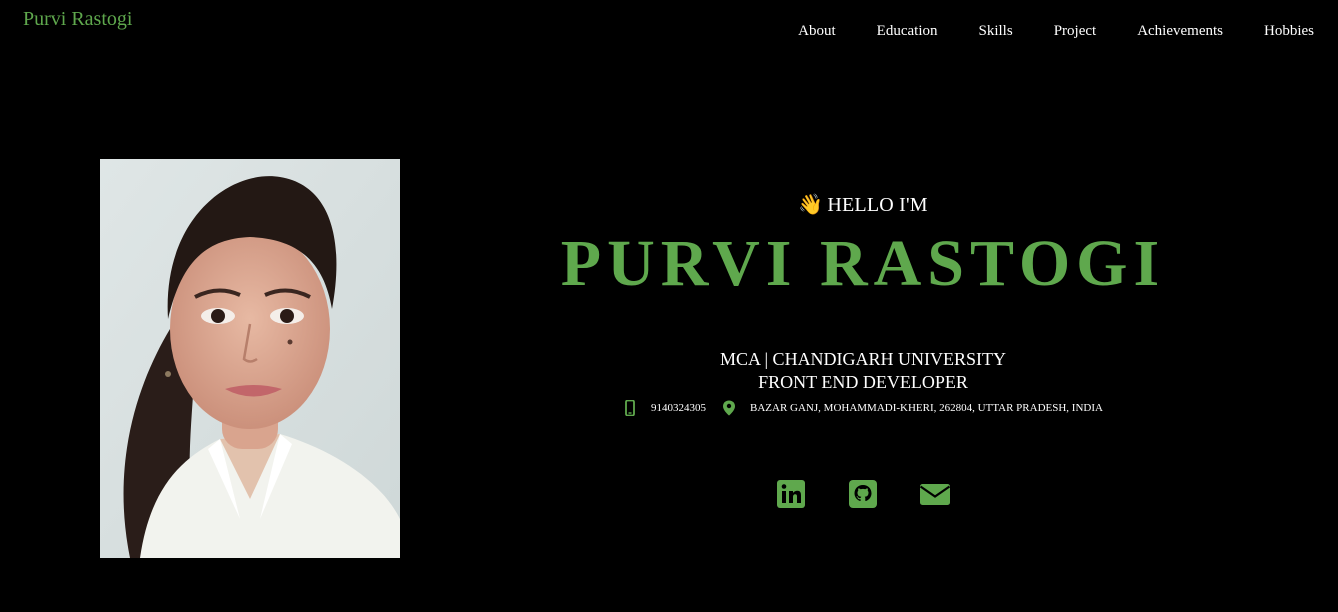  I want to click on location-pin-icon, so click(729, 408).